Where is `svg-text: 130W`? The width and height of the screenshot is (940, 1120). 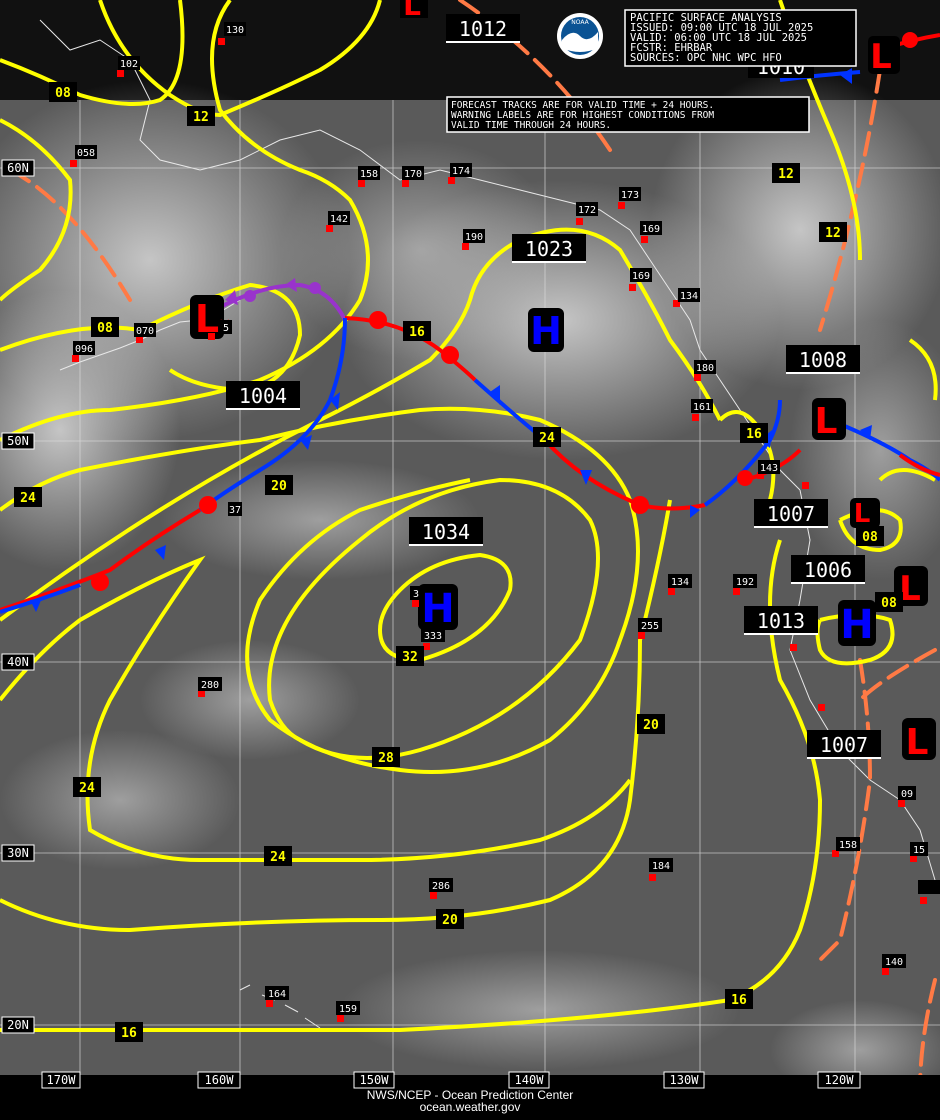
svg-text: 130W is located at coordinates (685, 1080).